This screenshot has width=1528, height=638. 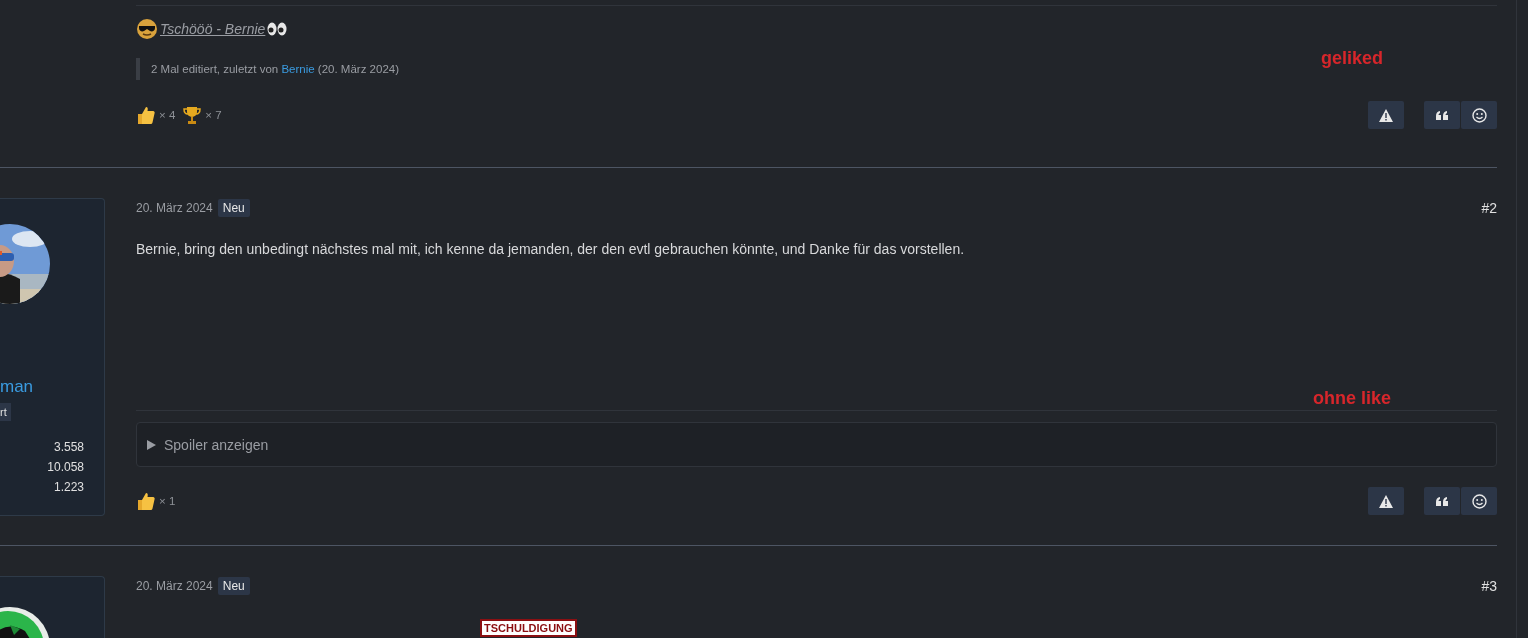 I want to click on reaction-count: × 1, so click(x=167, y=501).